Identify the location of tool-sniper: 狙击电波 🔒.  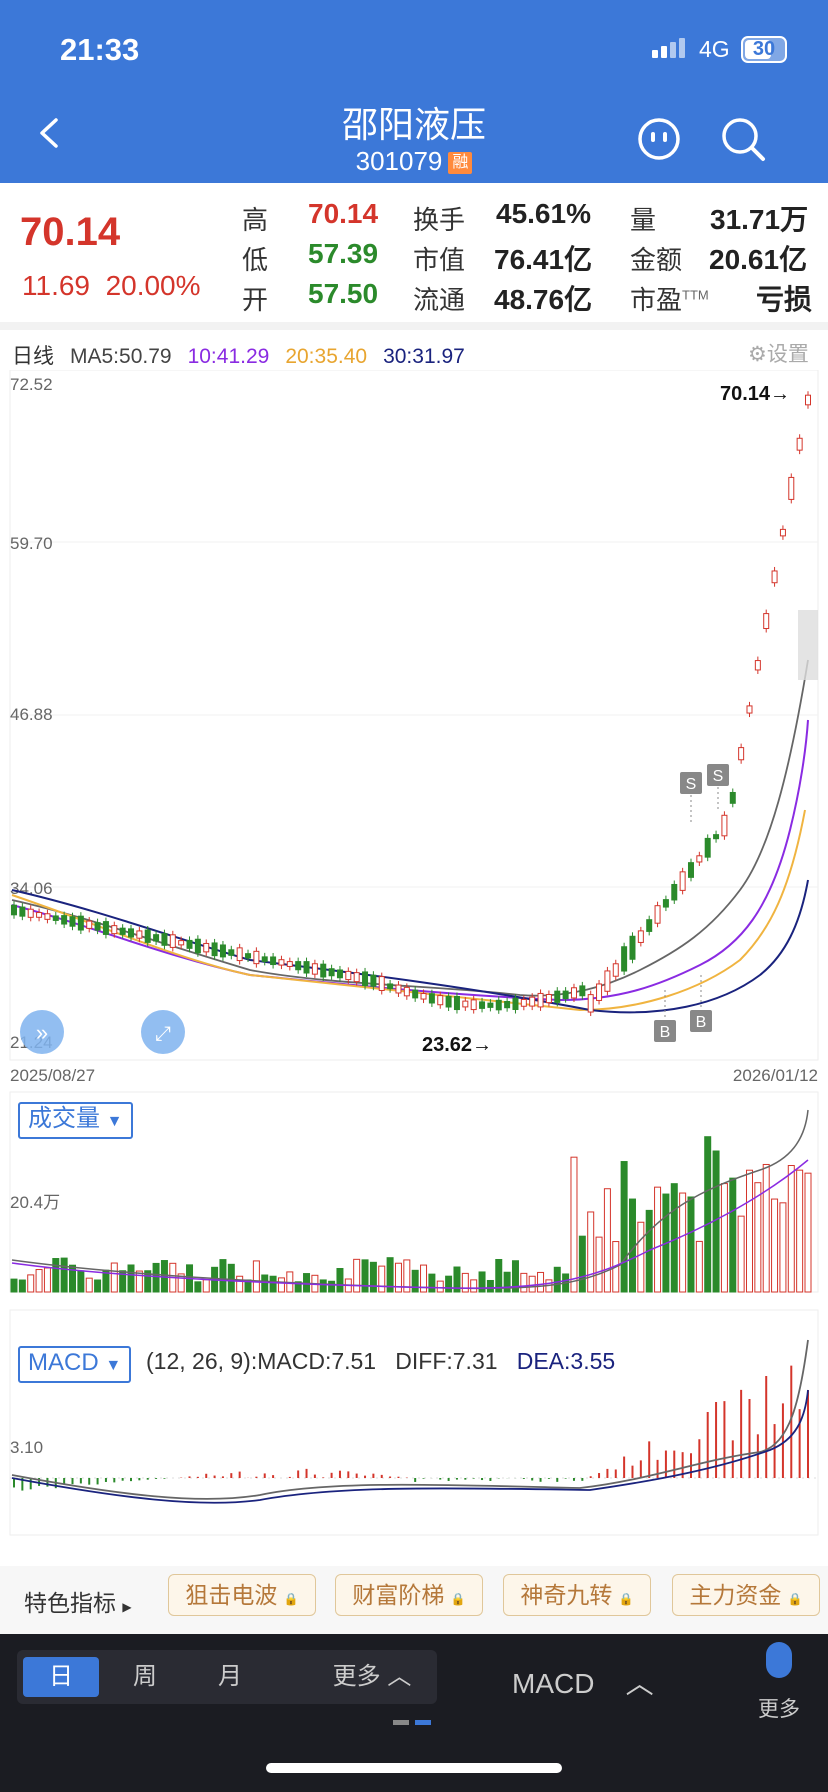
(242, 1595).